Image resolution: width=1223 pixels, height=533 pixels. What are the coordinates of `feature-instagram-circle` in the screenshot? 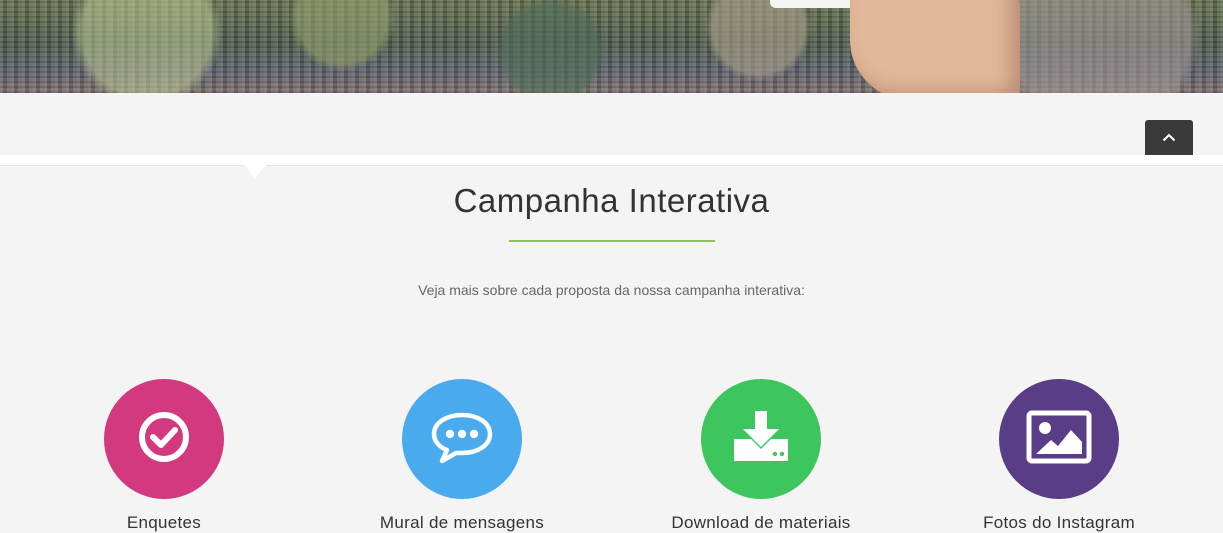 It's located at (1059, 439).